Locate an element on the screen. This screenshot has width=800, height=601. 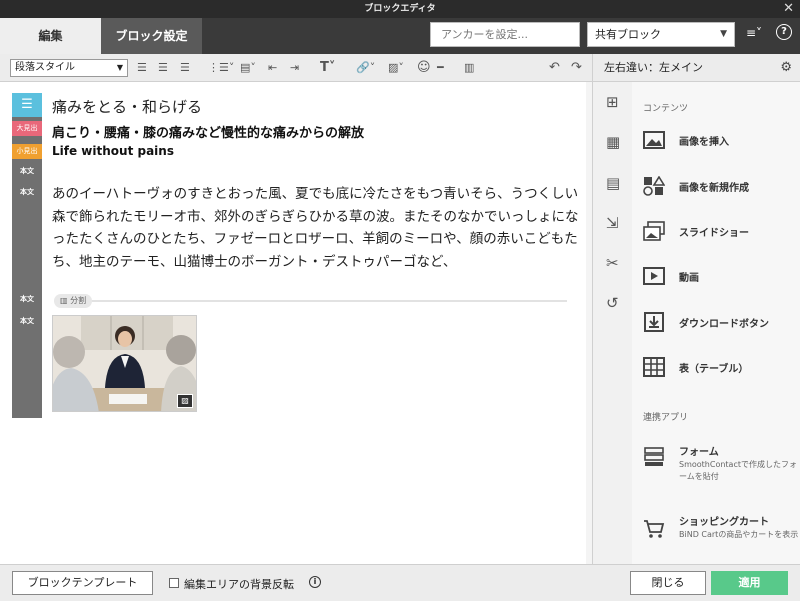
paragraph-text: 痛みをとる・和らげる is located at coordinates (127, 106).